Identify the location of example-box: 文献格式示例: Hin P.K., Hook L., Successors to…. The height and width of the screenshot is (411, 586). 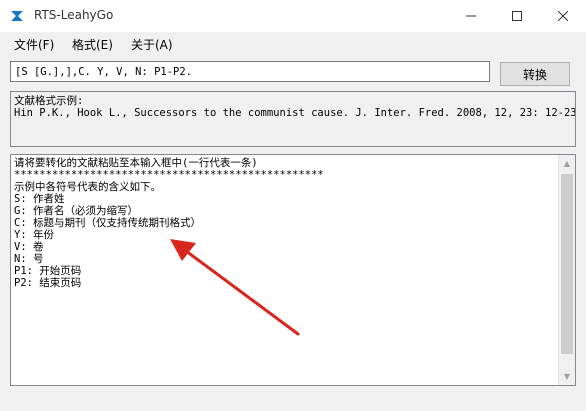
(293, 119).